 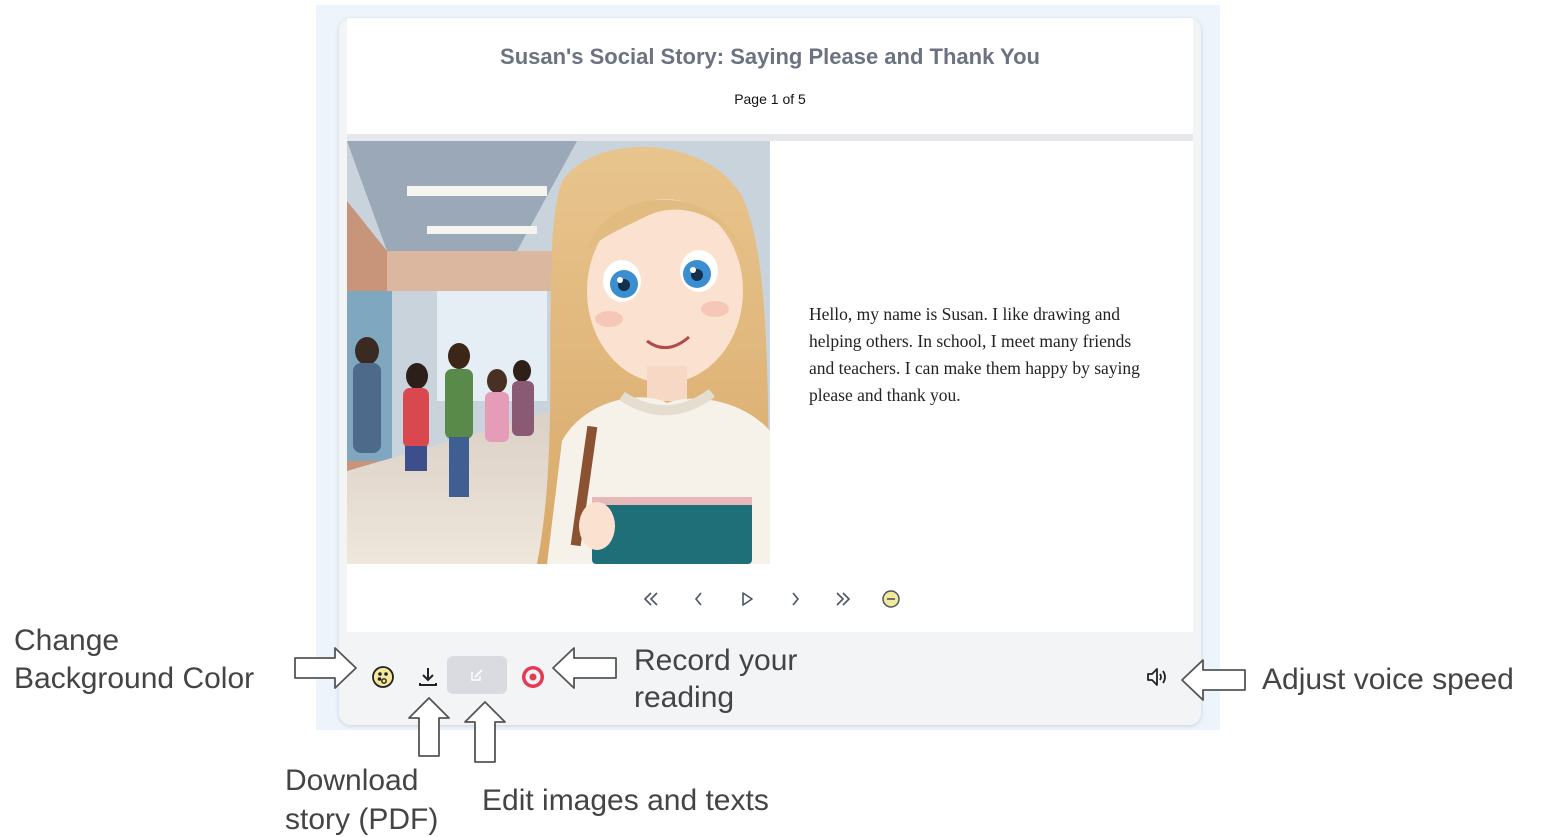 I want to click on play-button, so click(x=747, y=599).